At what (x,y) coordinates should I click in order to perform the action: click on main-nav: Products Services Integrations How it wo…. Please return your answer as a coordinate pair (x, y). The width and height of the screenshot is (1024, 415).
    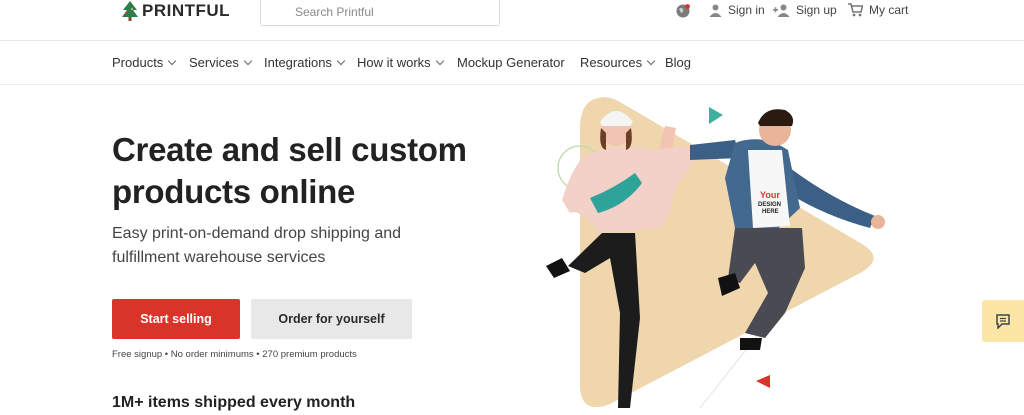
    Looking at the image, I should click on (512, 63).